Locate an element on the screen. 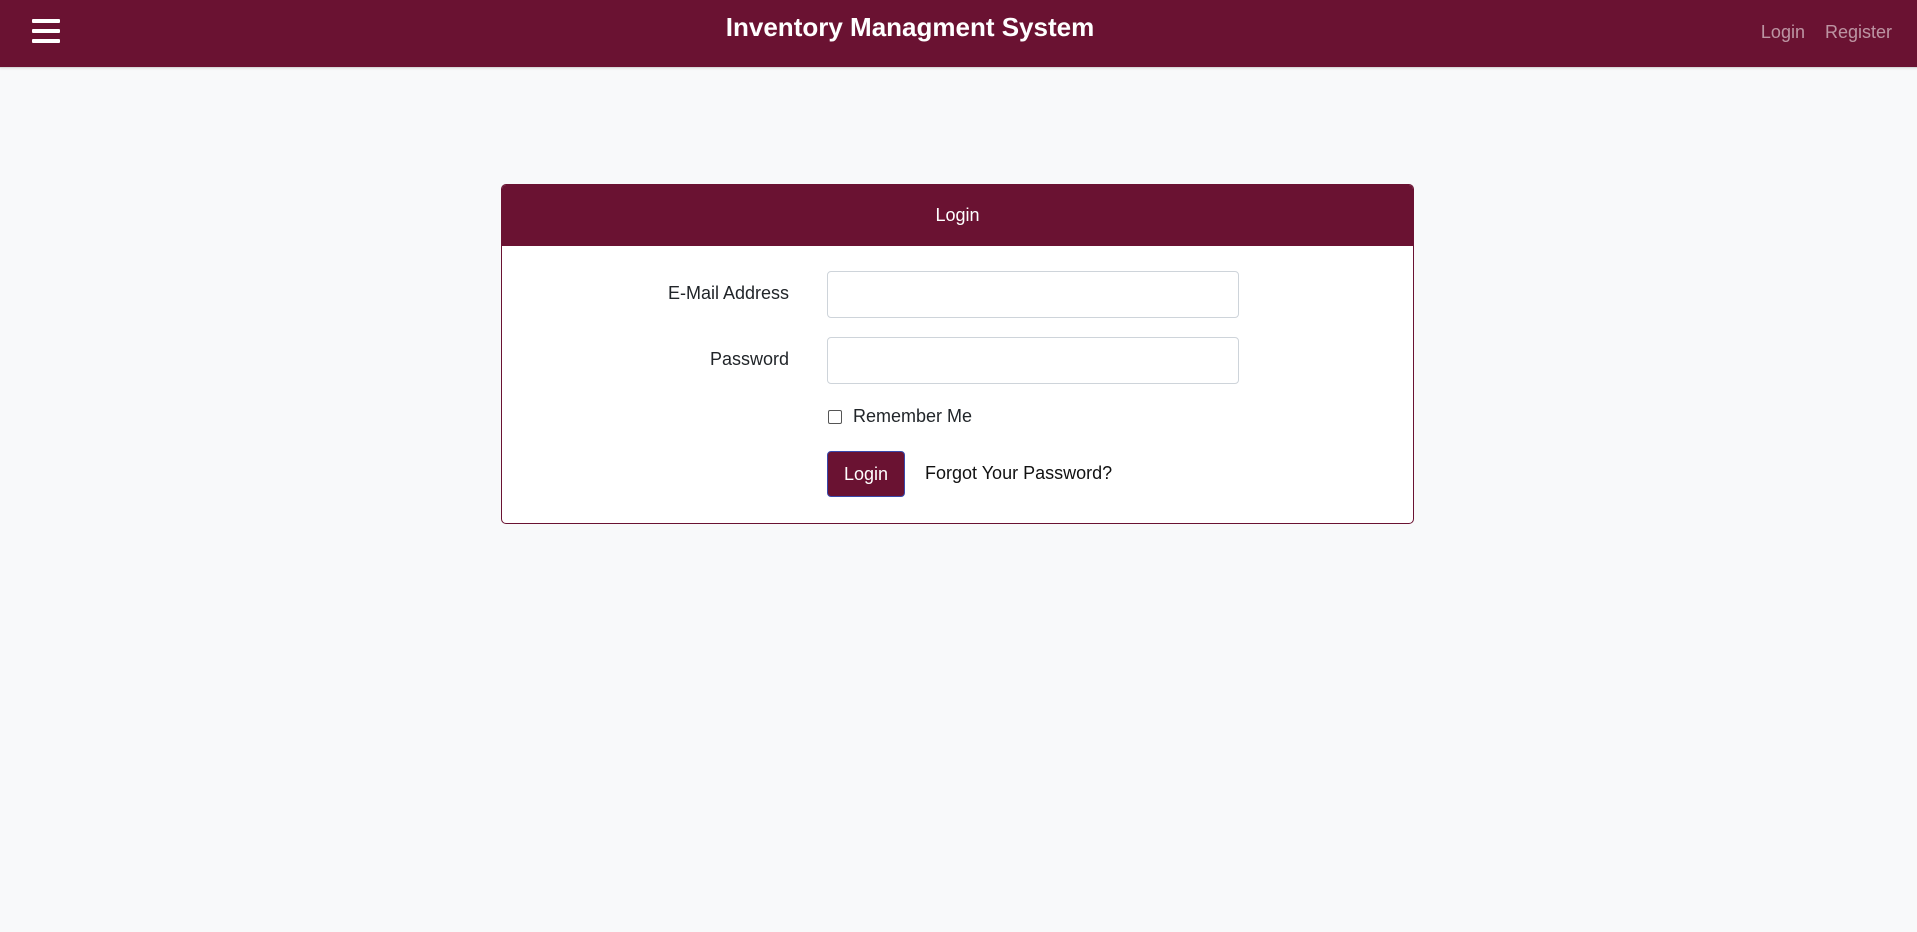 The height and width of the screenshot is (932, 1917). nav-register-link: Register is located at coordinates (1858, 32).